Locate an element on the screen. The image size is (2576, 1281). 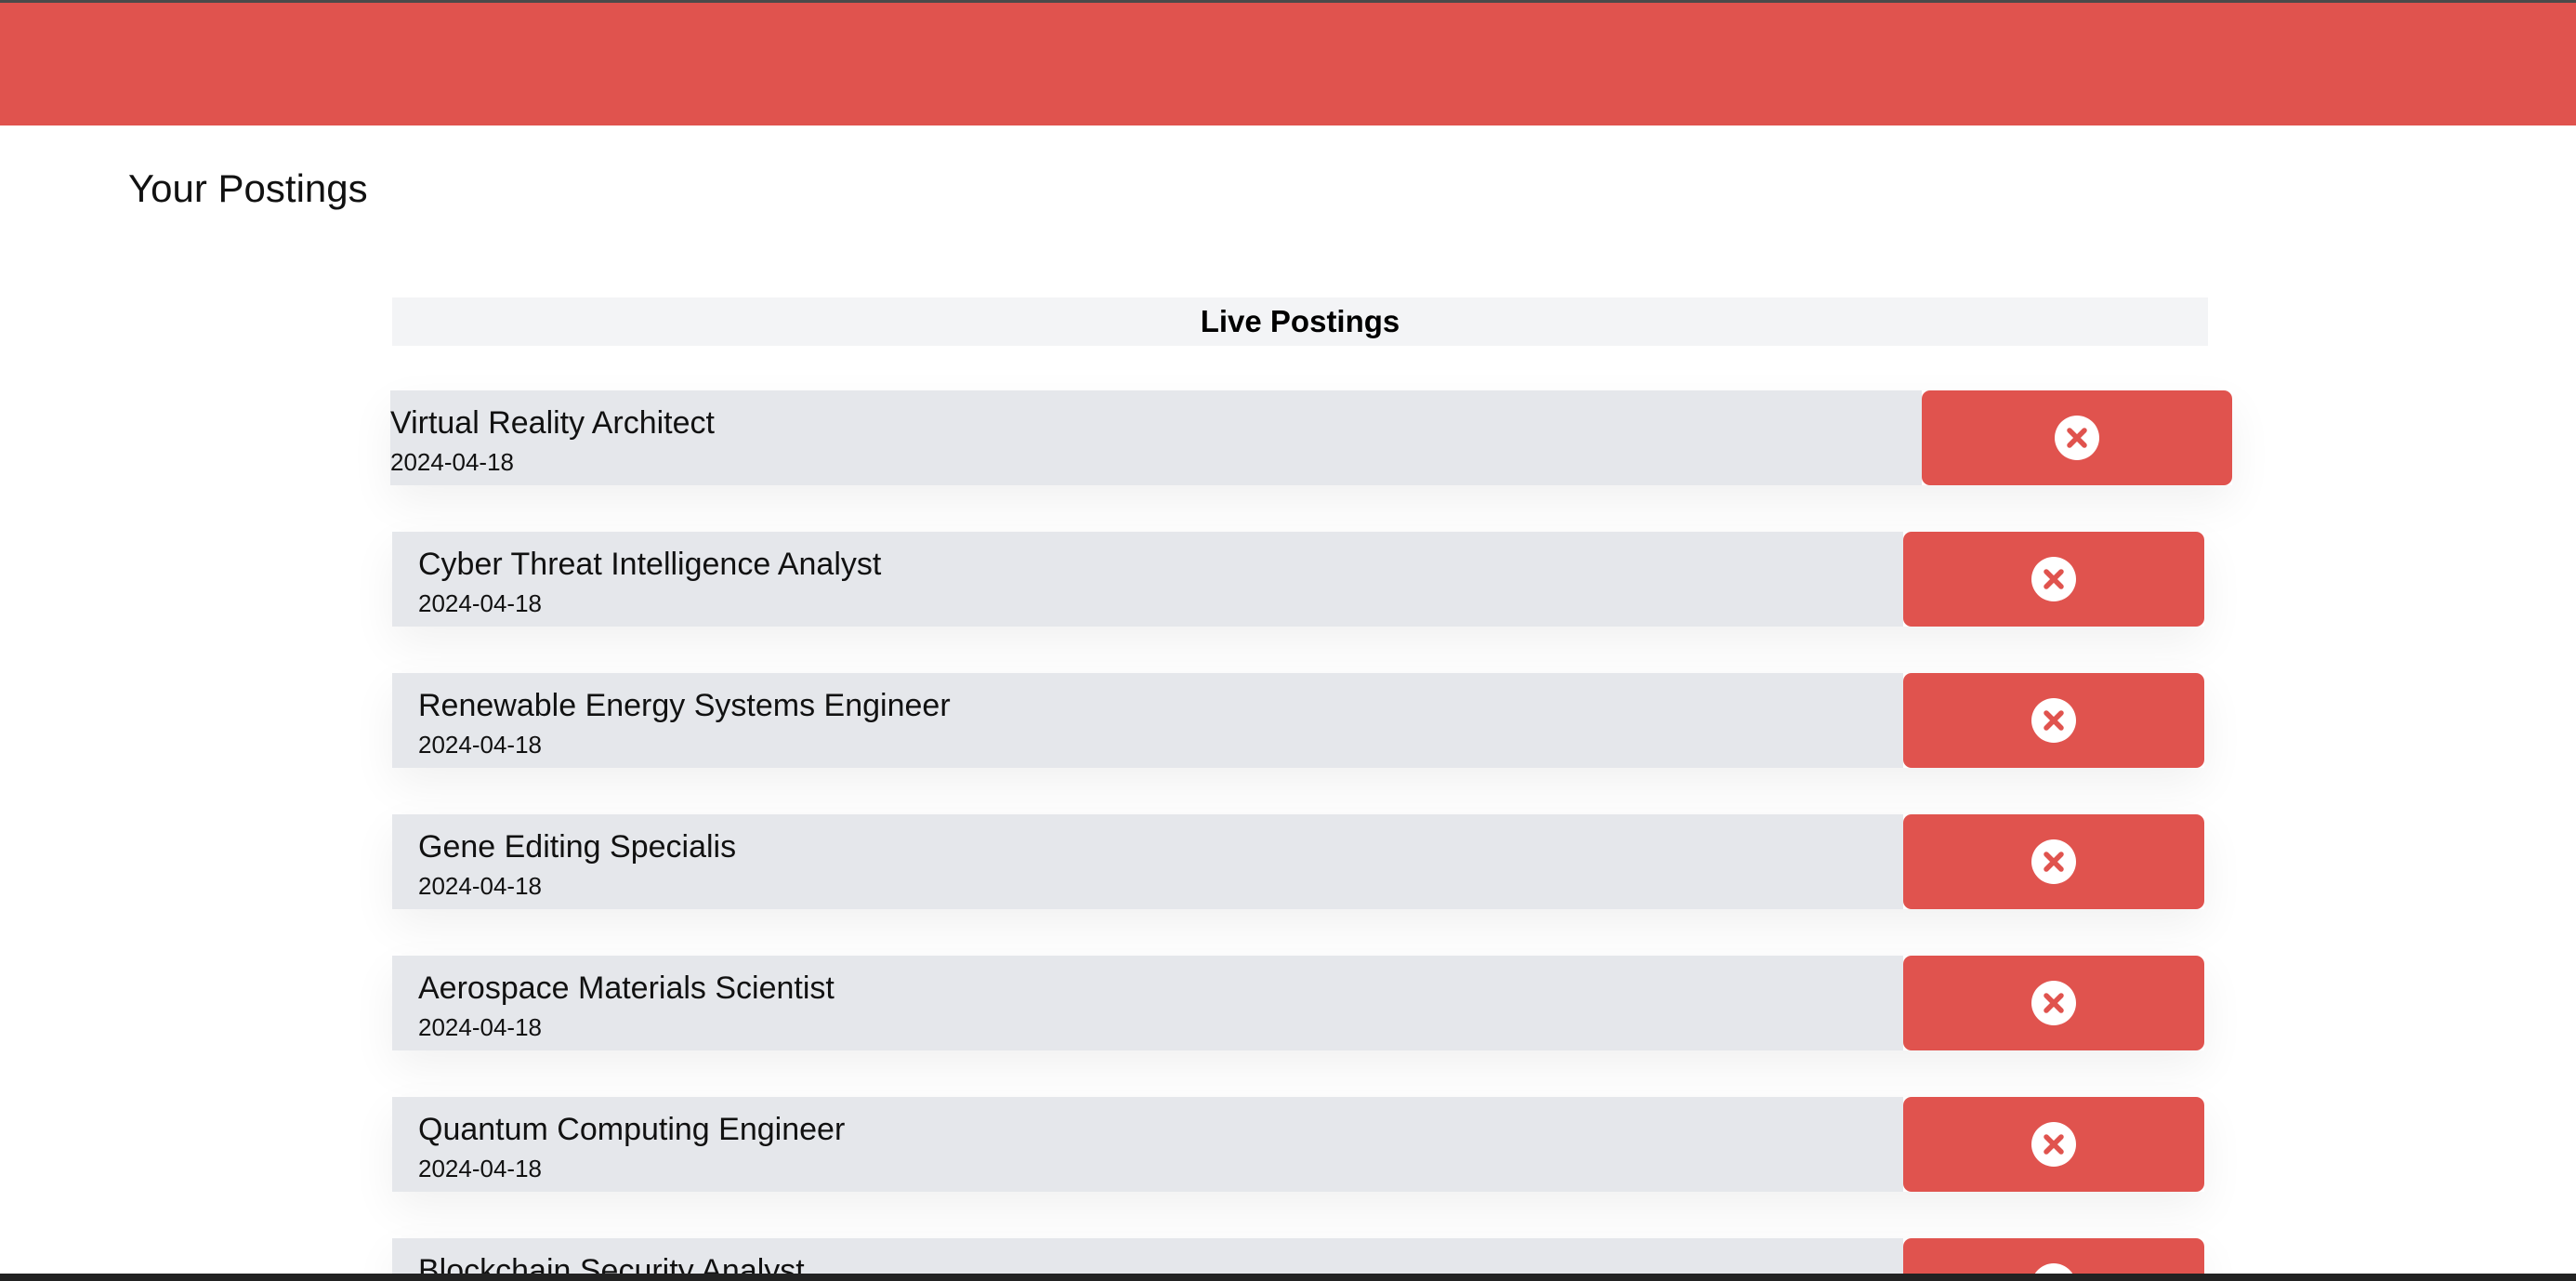
page-title: Your Postings is located at coordinates (248, 188).